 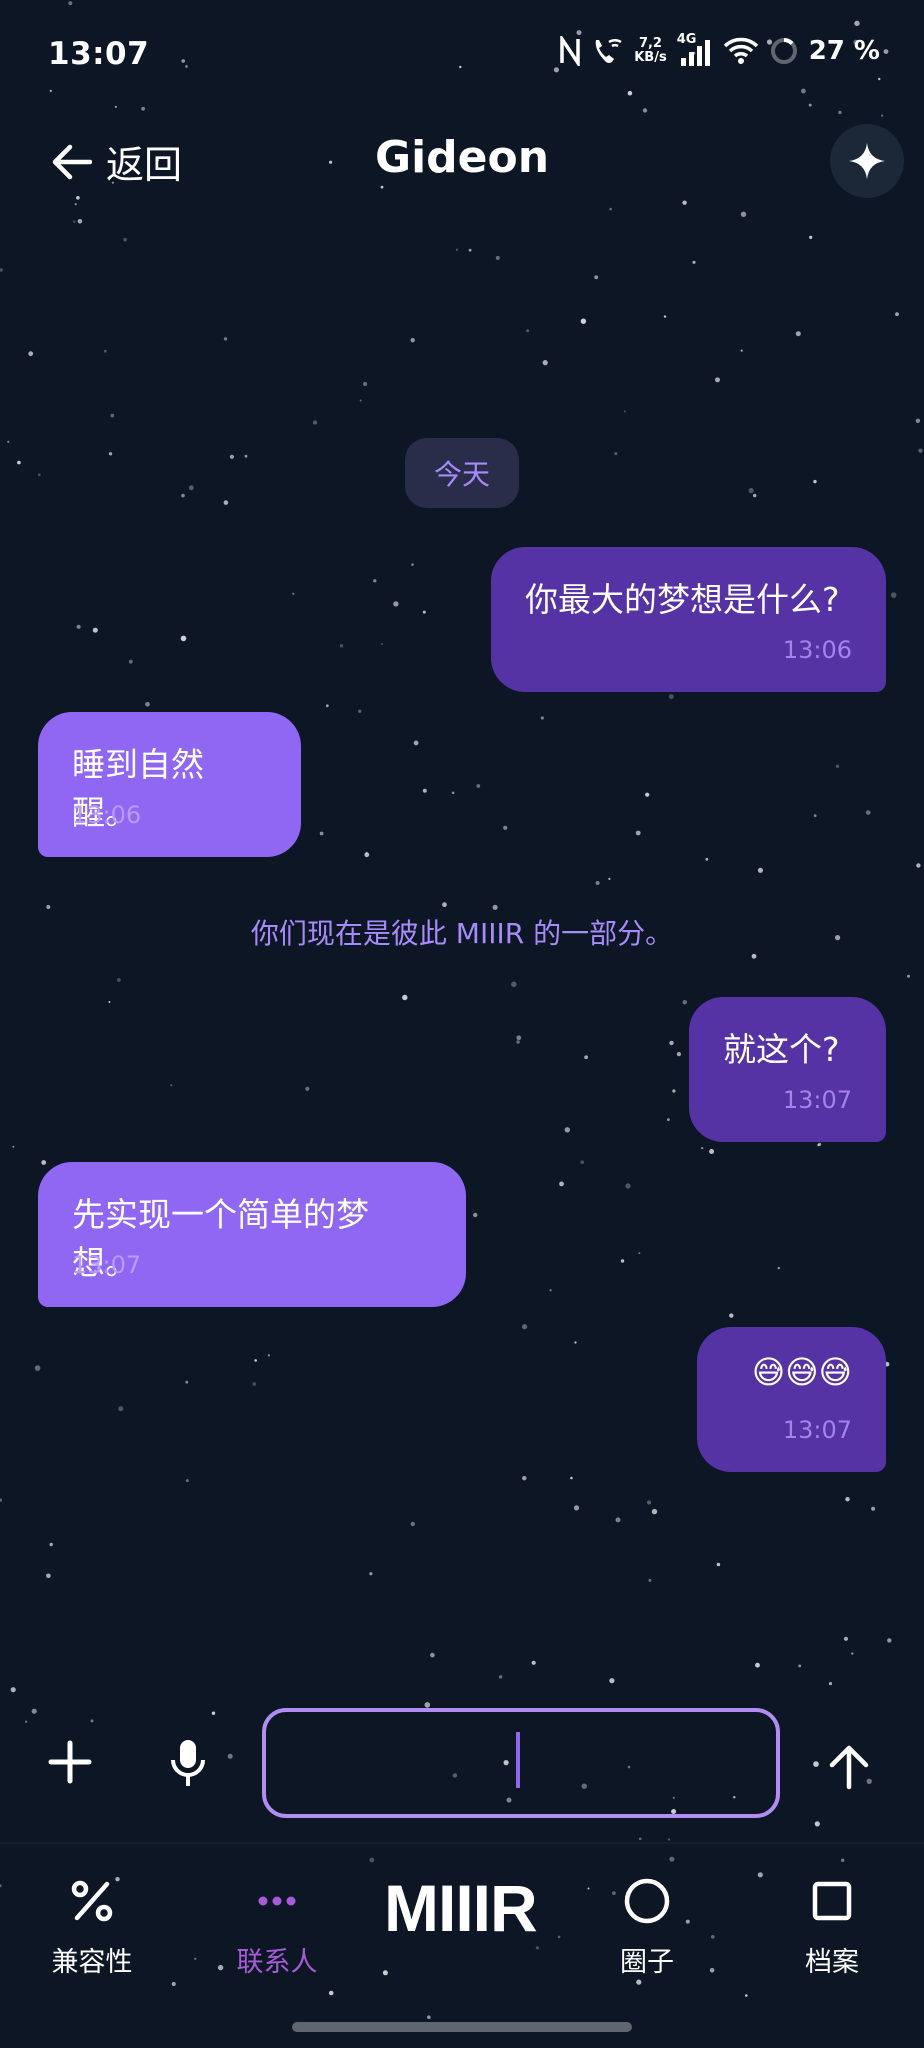 What do you see at coordinates (117, 161) in the screenshot?
I see `back-button: 返回` at bounding box center [117, 161].